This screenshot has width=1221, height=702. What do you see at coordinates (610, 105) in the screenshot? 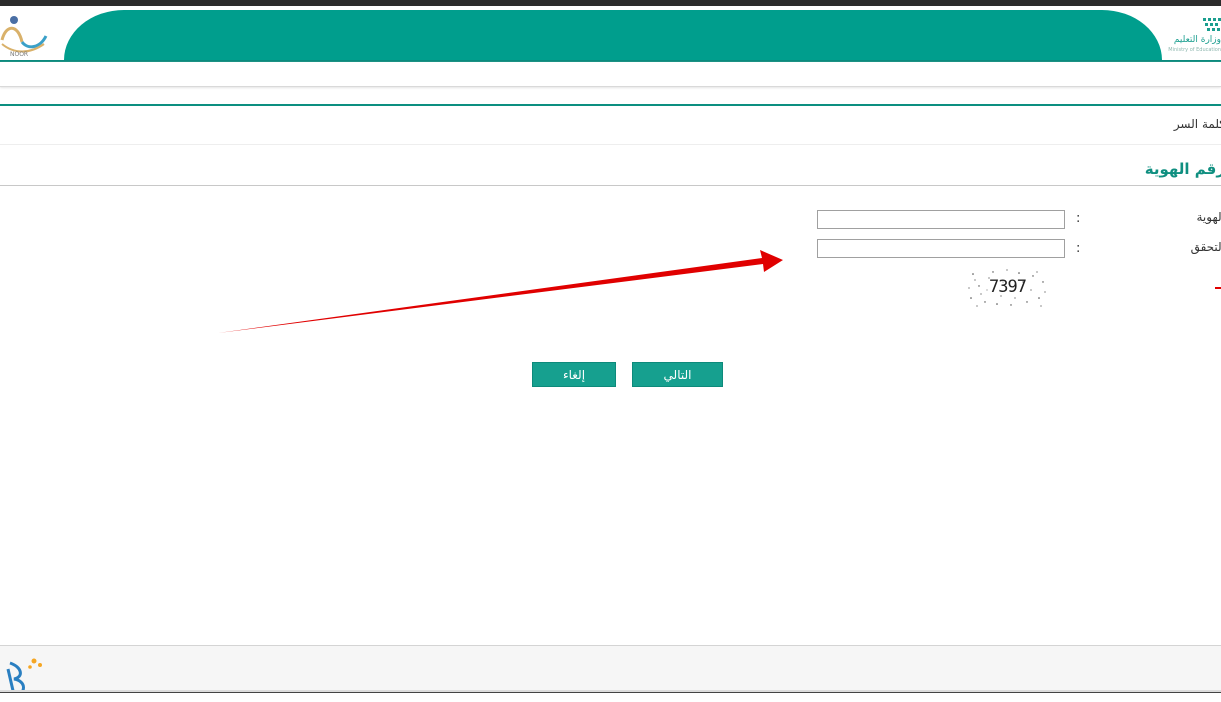
I see `content-top-border` at bounding box center [610, 105].